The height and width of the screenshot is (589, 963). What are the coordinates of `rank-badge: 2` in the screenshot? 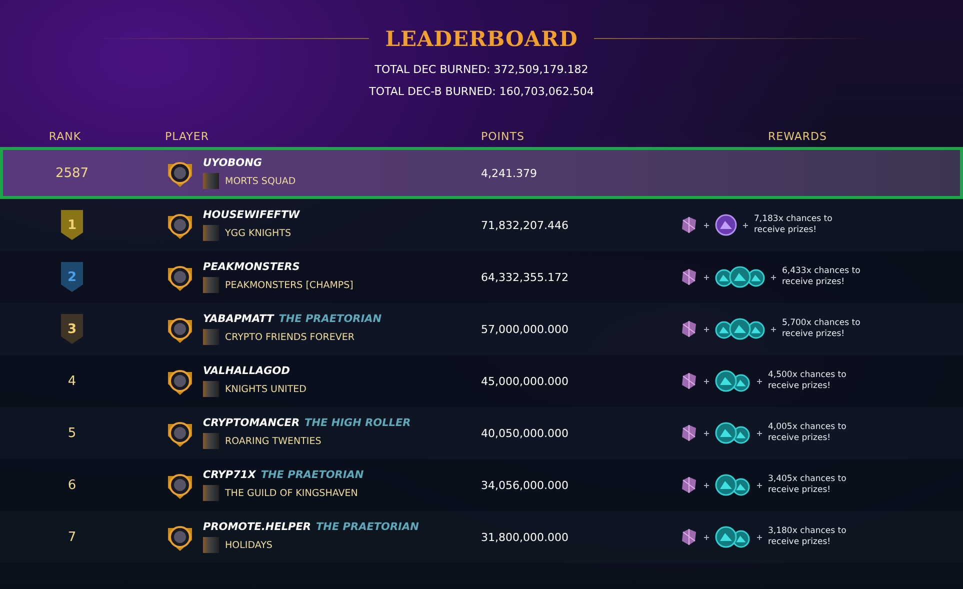 It's located at (72, 277).